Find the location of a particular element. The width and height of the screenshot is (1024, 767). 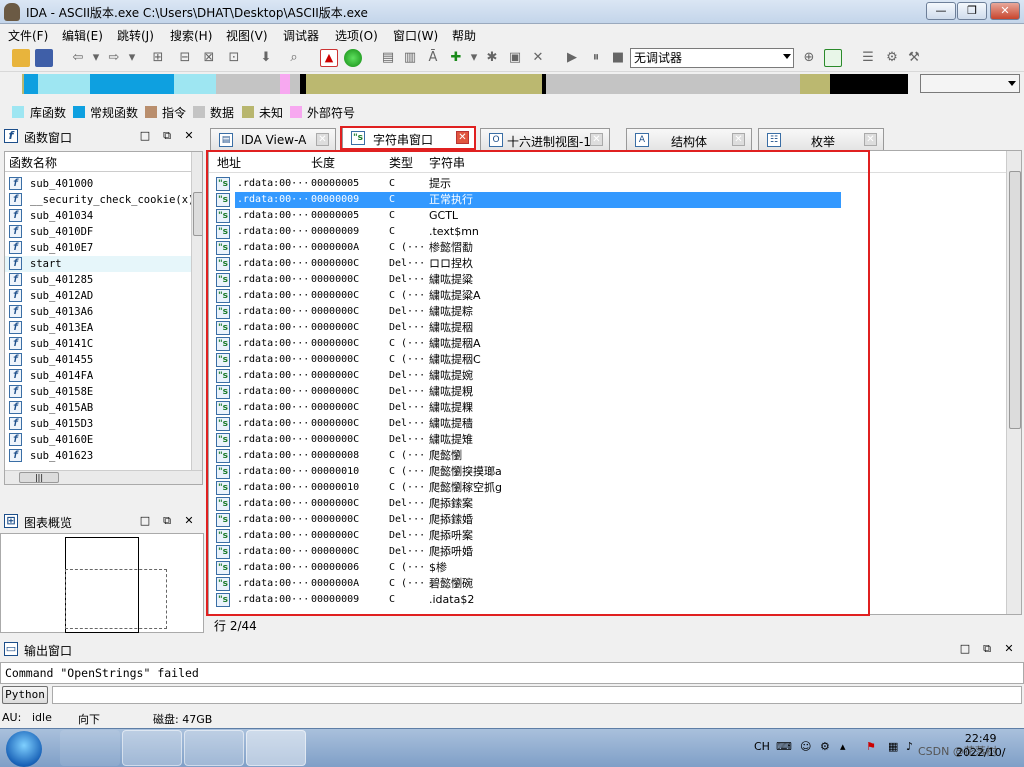

tab-ida-view: ▤ IDA View-A ✕ is located at coordinates (273, 139).